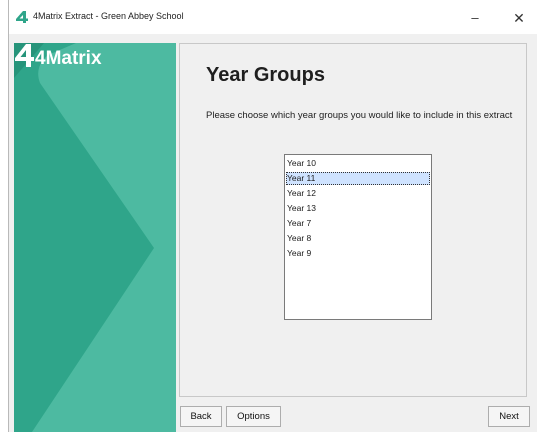 Image resolution: width=537 pixels, height=432 pixels. What do you see at coordinates (358, 178) in the screenshot?
I see `year-group-item: Year 11` at bounding box center [358, 178].